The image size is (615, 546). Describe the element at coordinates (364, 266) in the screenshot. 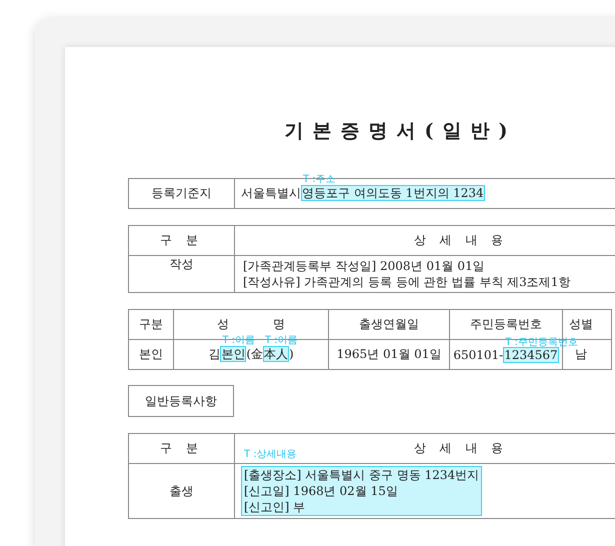

I see `detail-line: [가족관계등록부 작성일] 2008년 01월 01일` at that location.